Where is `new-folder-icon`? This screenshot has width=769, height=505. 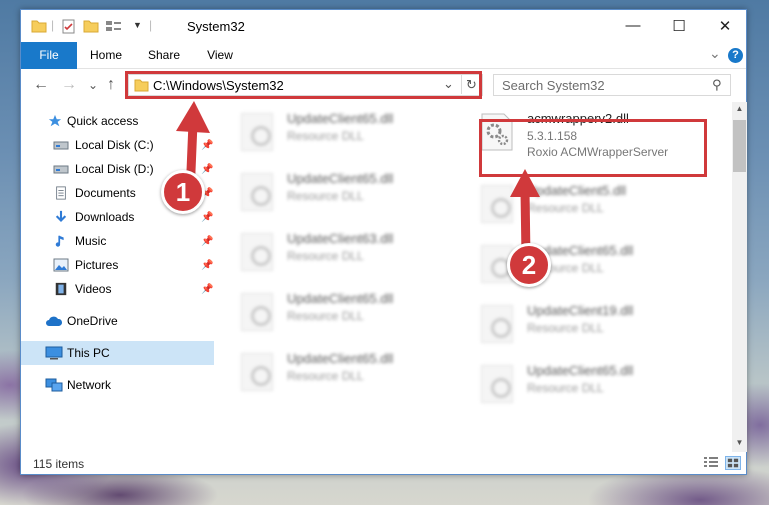 new-folder-icon is located at coordinates (91, 26).